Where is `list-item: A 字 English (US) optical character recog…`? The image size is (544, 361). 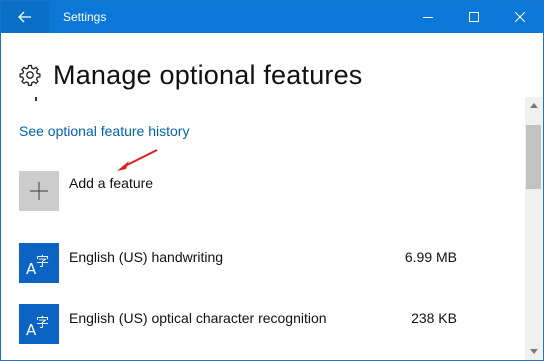 list-item: A 字 English (US) optical character recog… is located at coordinates (239, 324).